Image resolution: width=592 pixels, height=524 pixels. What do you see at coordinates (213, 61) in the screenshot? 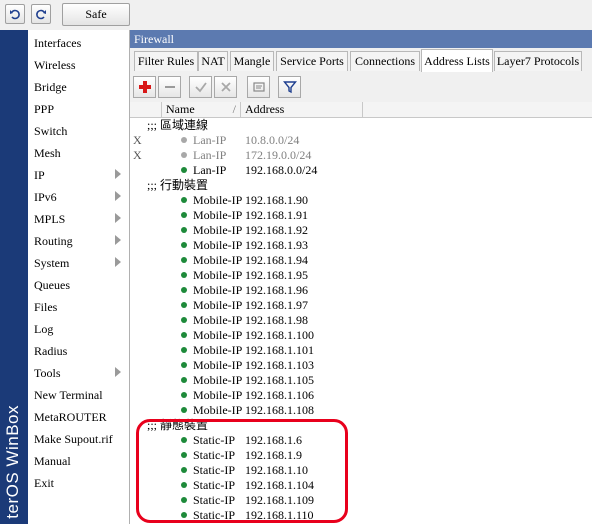
I see `tab-nat: NAT` at bounding box center [213, 61].